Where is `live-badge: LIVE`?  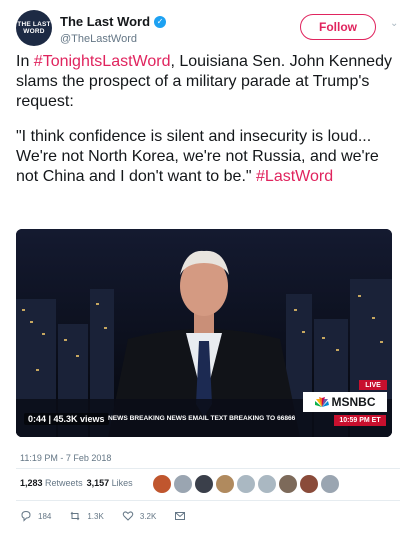 live-badge: LIVE is located at coordinates (373, 385).